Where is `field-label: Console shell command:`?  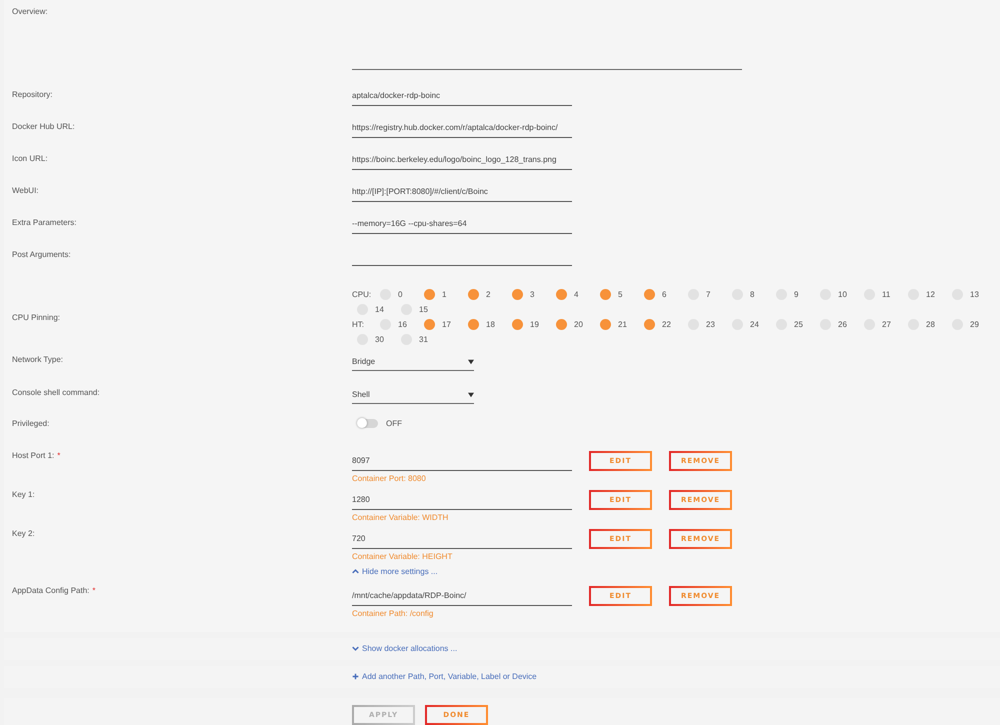
field-label: Console shell command: is located at coordinates (56, 392).